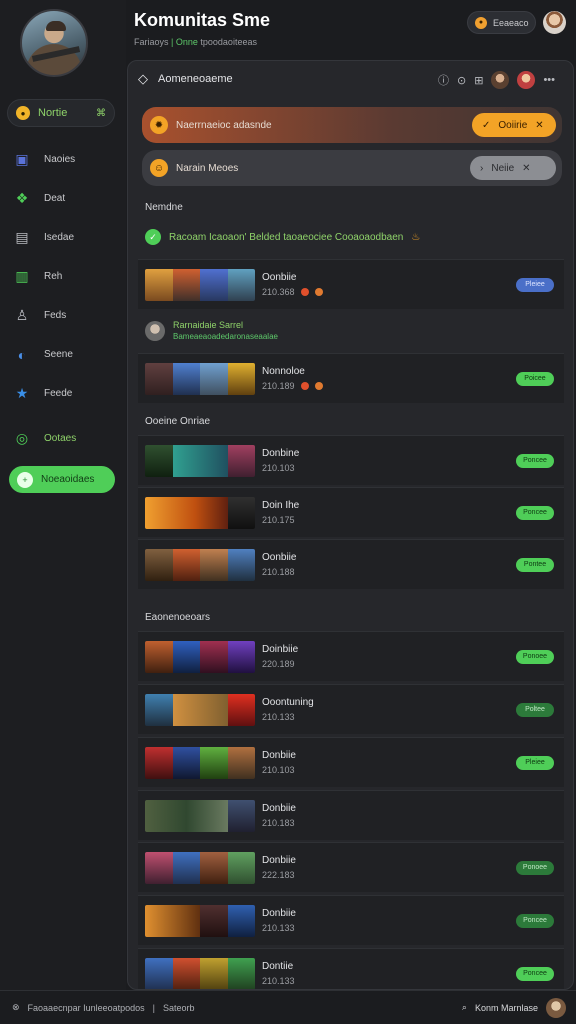  I want to click on game-row: Doin Ihe 210.175 Poncee, so click(351, 512).